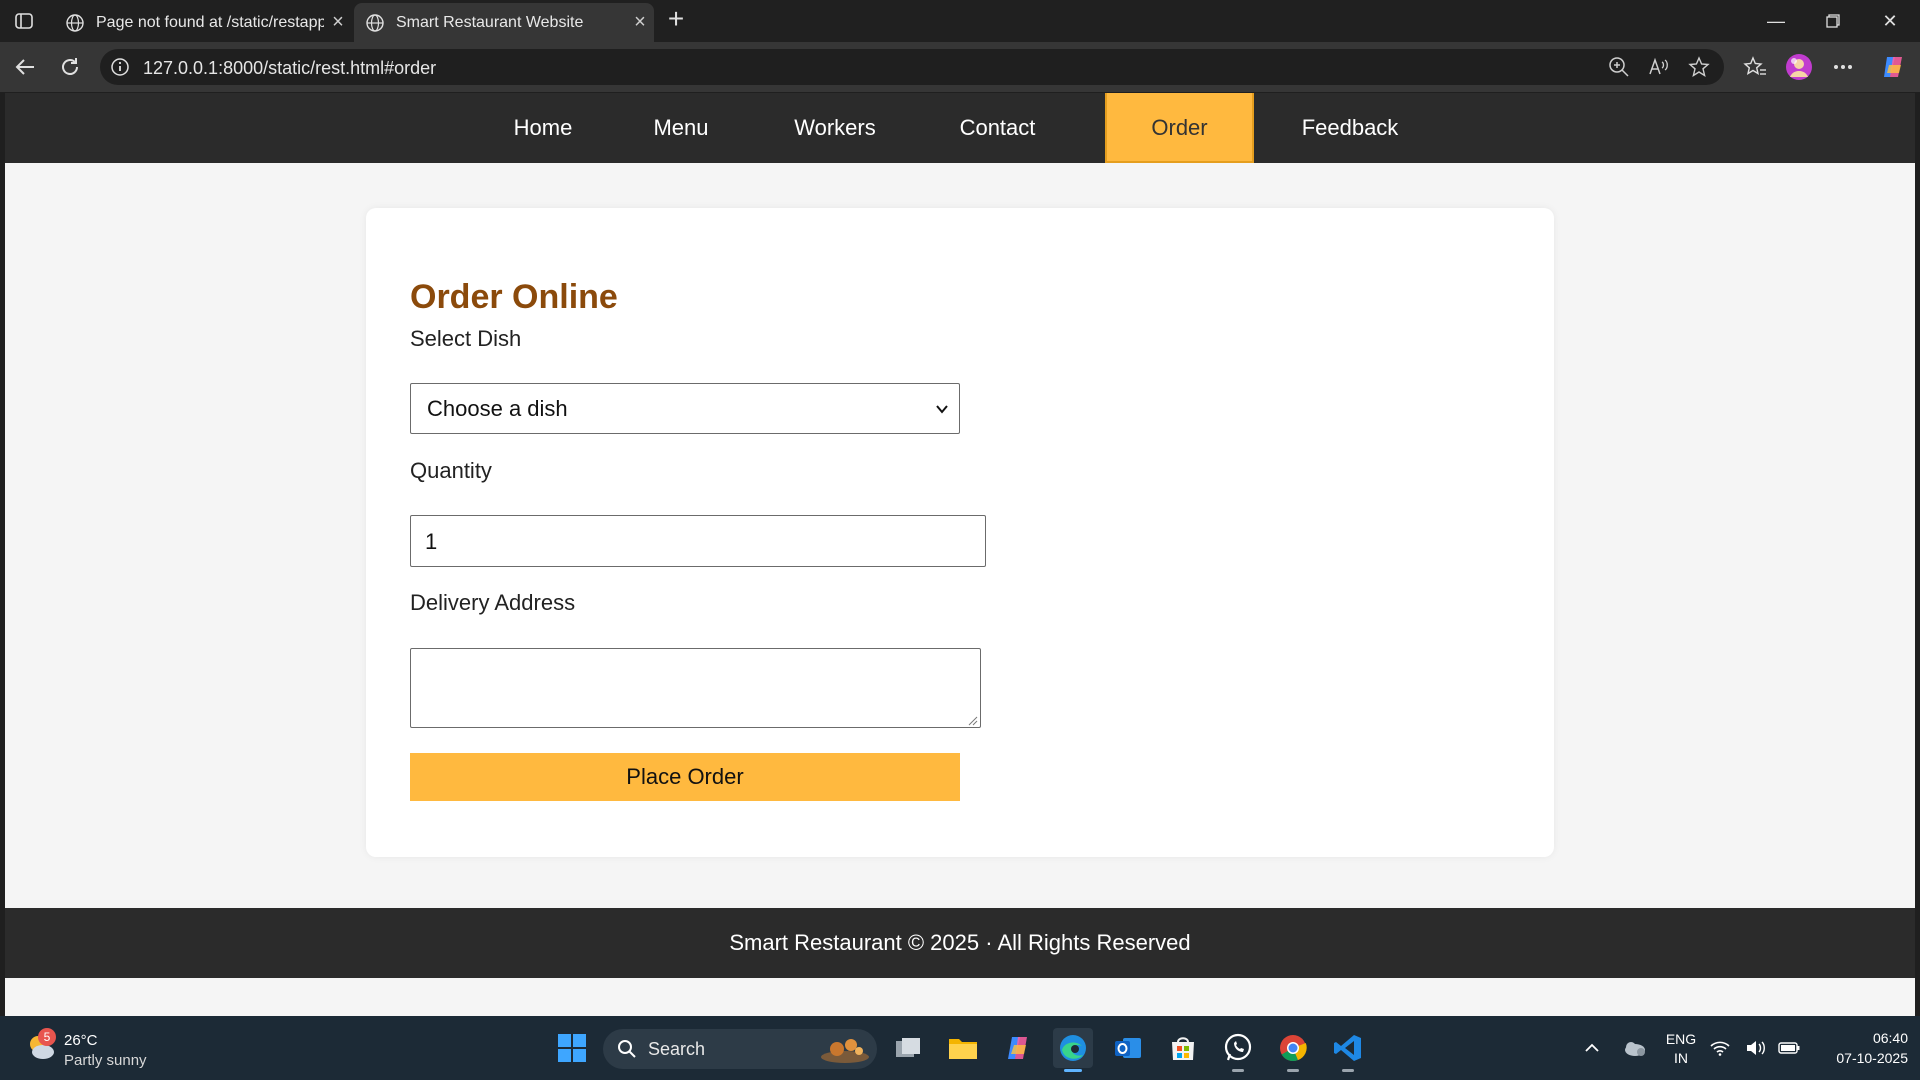  What do you see at coordinates (1348, 1050) in the screenshot?
I see `vscode-icon` at bounding box center [1348, 1050].